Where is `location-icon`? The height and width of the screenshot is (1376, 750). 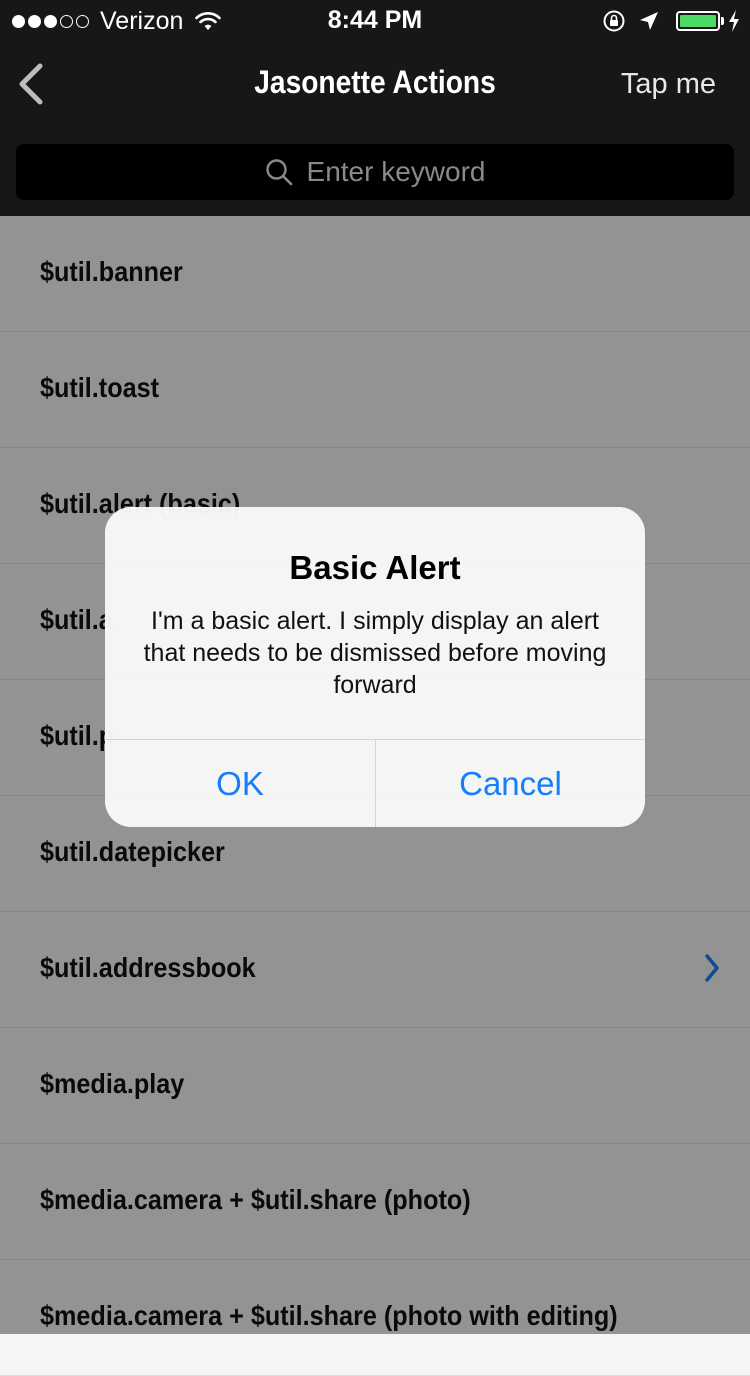 location-icon is located at coordinates (649, 21).